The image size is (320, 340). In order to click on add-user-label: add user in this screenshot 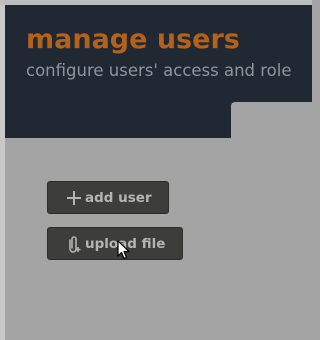, I will do `click(118, 197)`.